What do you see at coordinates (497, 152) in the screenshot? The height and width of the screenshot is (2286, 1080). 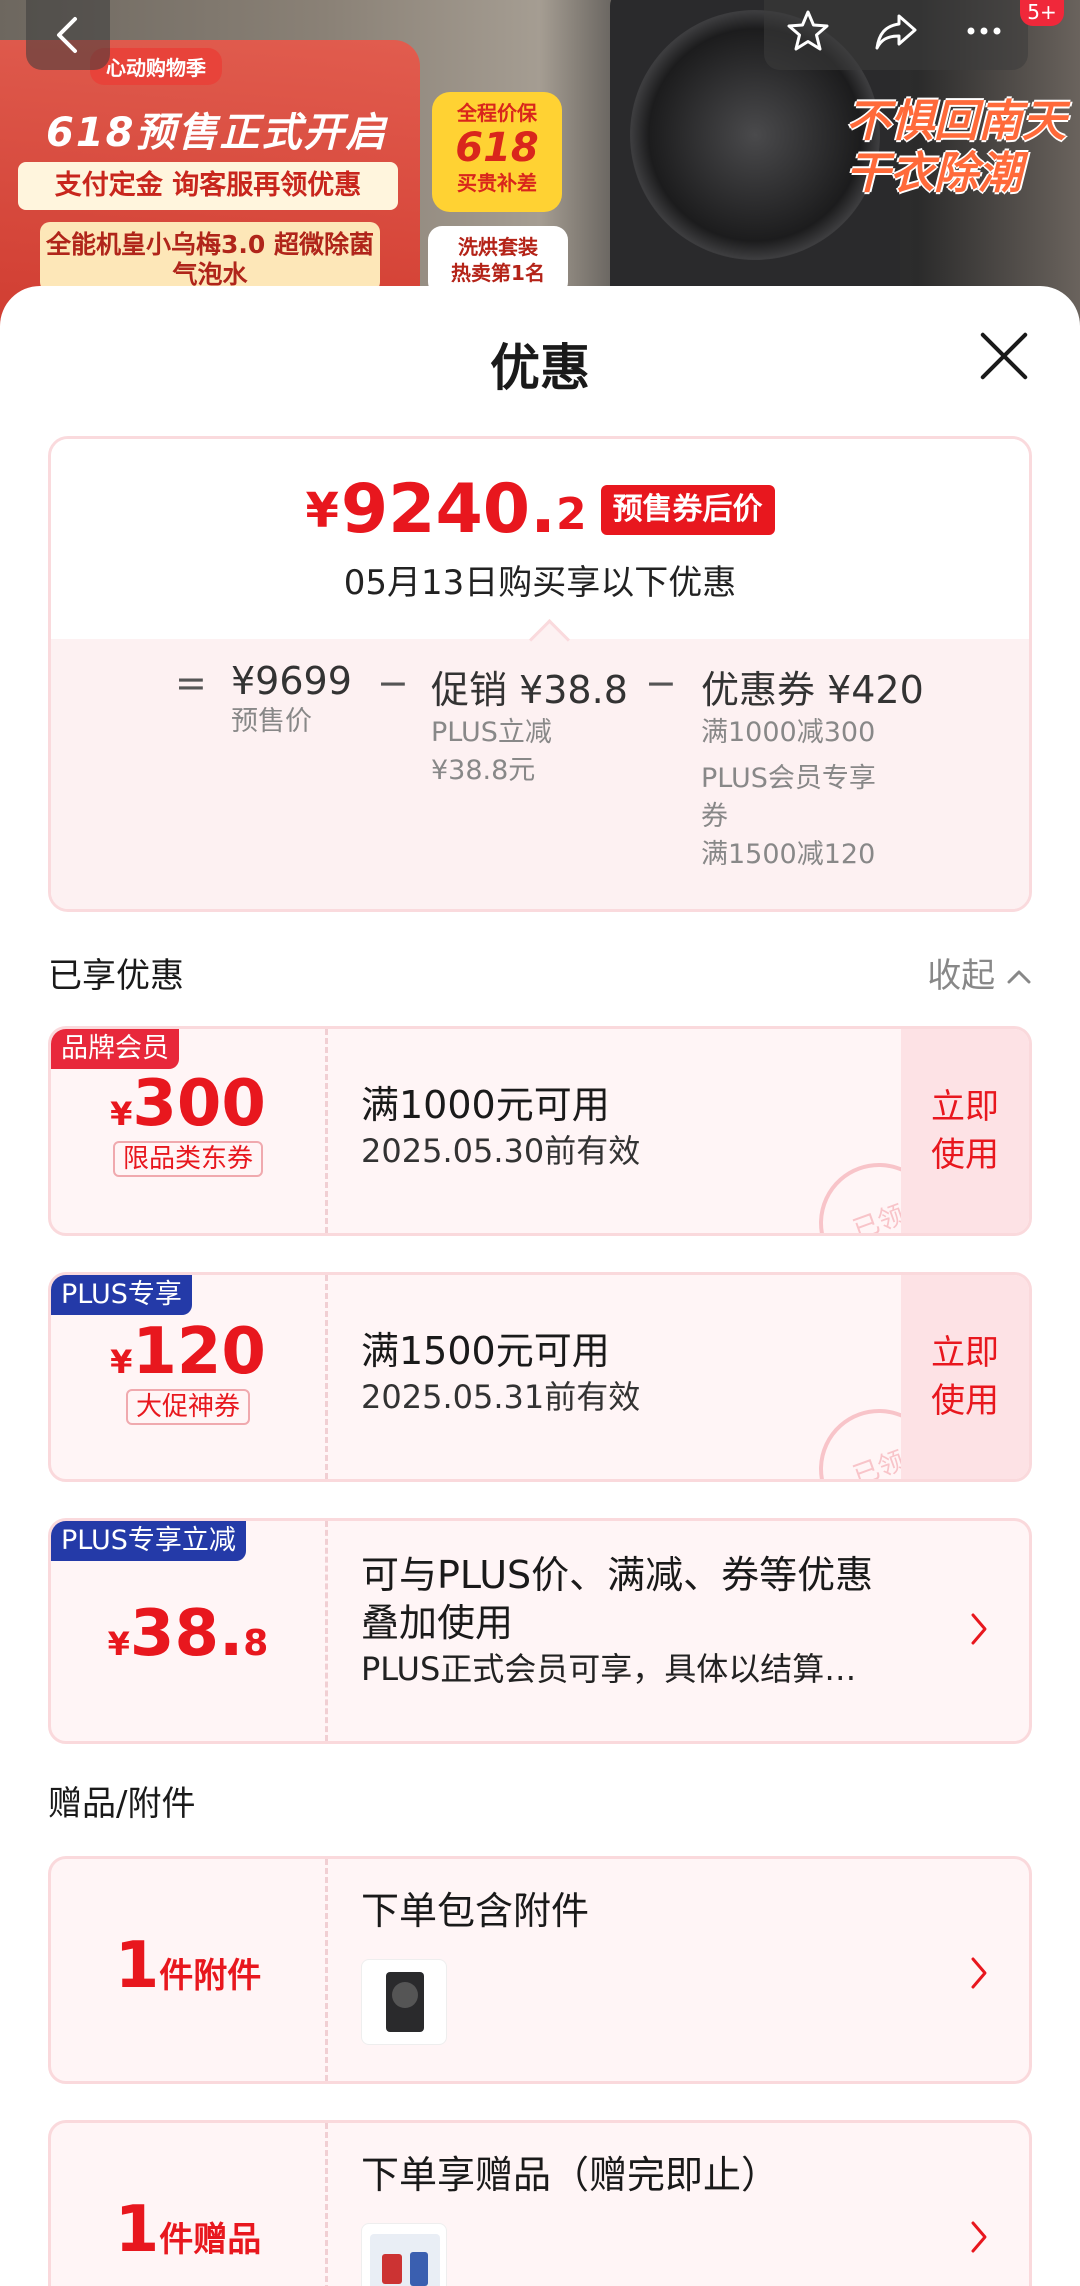 I see `price-guarantee-badge: 全程价保 618 买贵补差` at bounding box center [497, 152].